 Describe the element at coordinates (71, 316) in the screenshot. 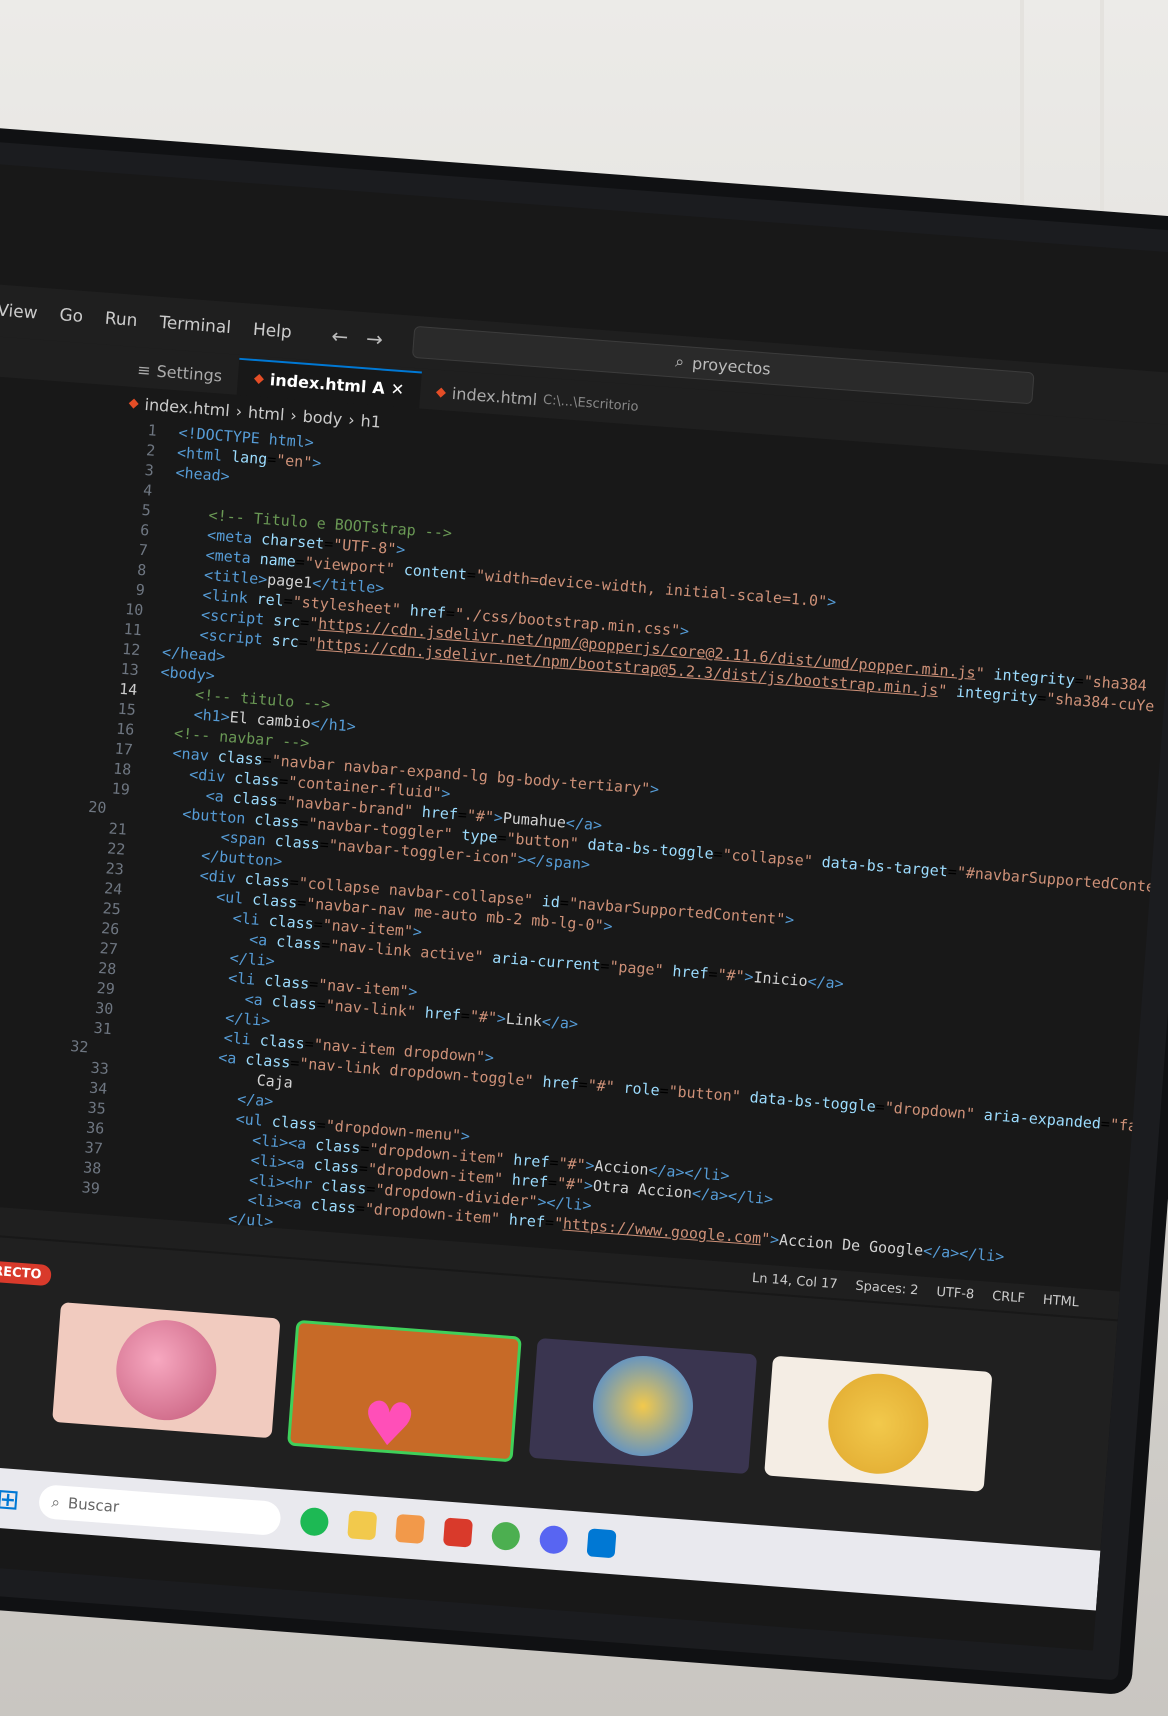

I see `menu-go: Go` at that location.